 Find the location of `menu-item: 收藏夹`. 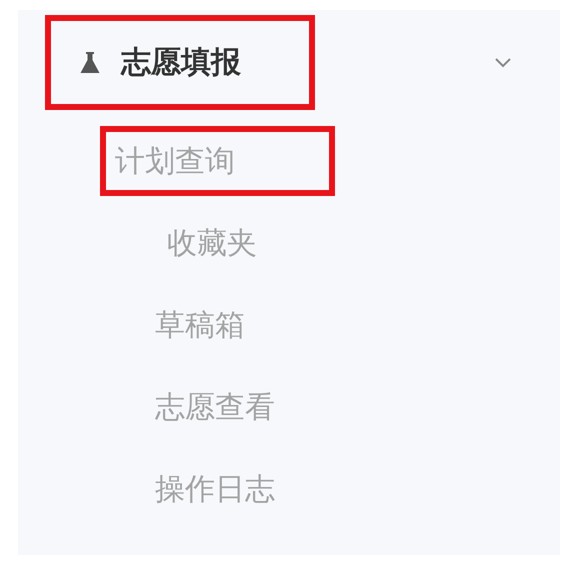

menu-item: 收藏夹 is located at coordinates (214, 243).